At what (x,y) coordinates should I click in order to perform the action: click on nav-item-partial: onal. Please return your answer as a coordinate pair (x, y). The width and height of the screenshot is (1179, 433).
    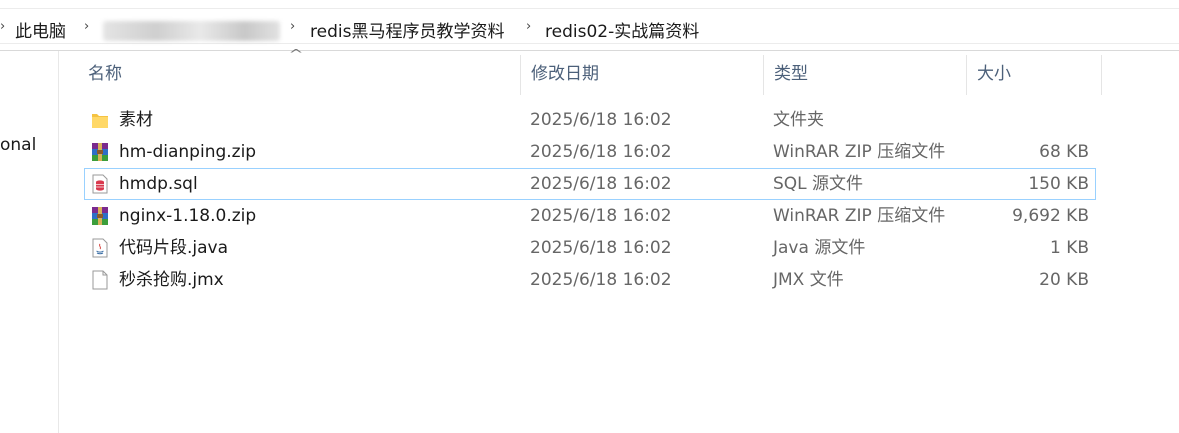
    Looking at the image, I should click on (18, 145).